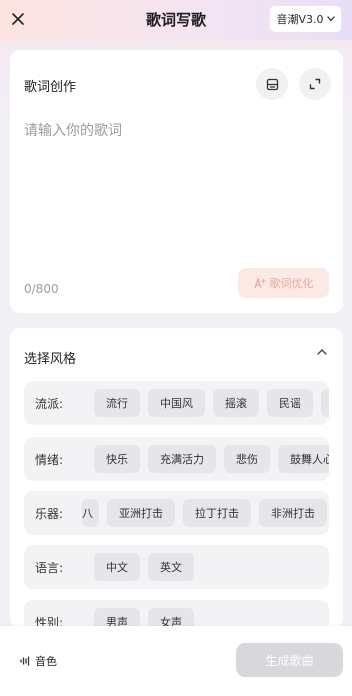  I want to click on chip-list: 男声 女声, so click(144, 618).